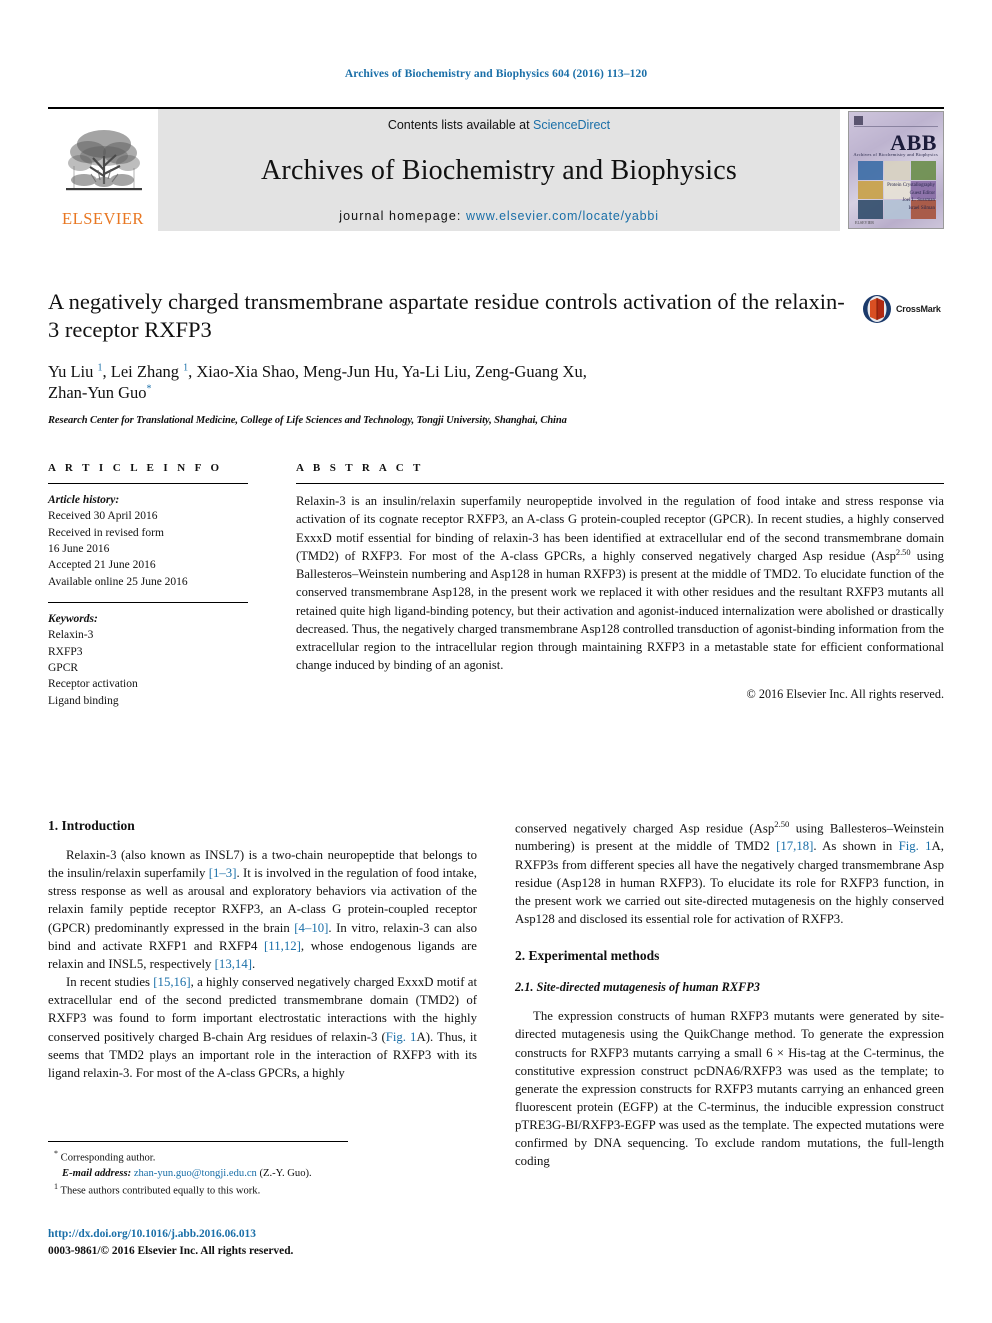  I want to click on crossmark-icon, so click(877, 309).